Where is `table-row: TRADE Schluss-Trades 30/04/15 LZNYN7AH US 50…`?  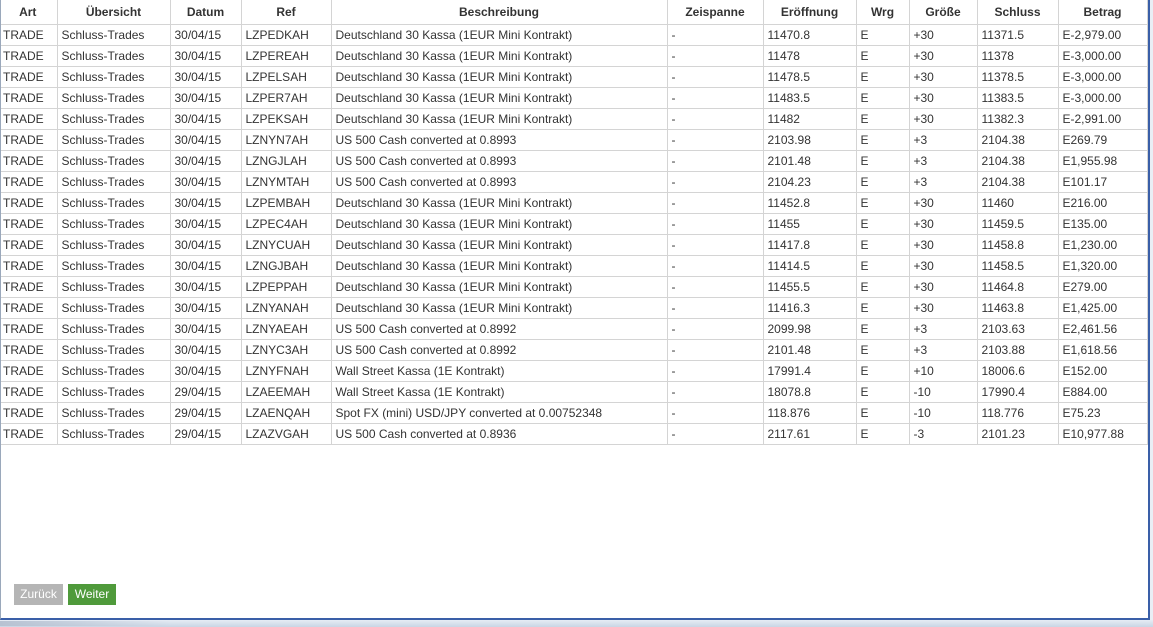
table-row: TRADE Schluss-Trades 30/04/15 LZNYN7AH US 50… is located at coordinates (574, 140).